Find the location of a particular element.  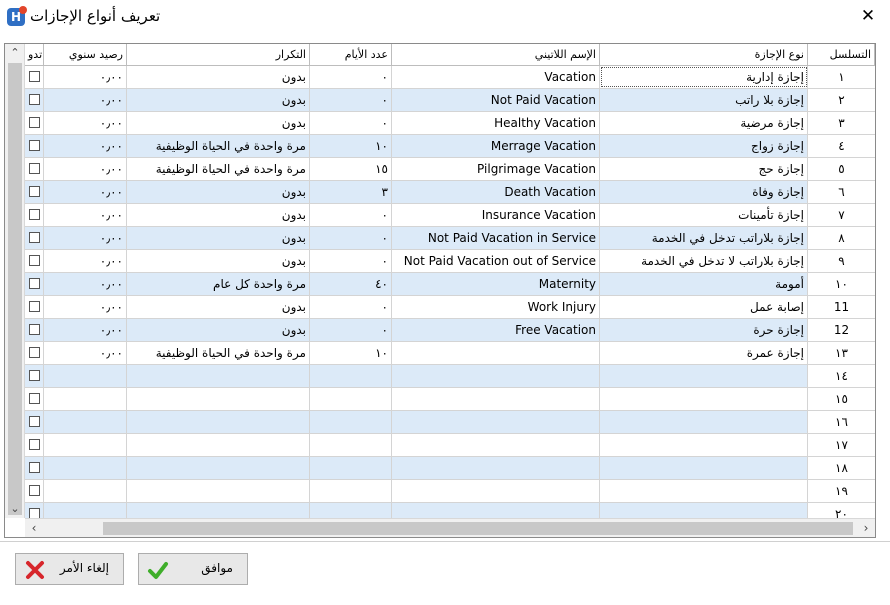

cell-sequence: ٨ is located at coordinates (841, 238).